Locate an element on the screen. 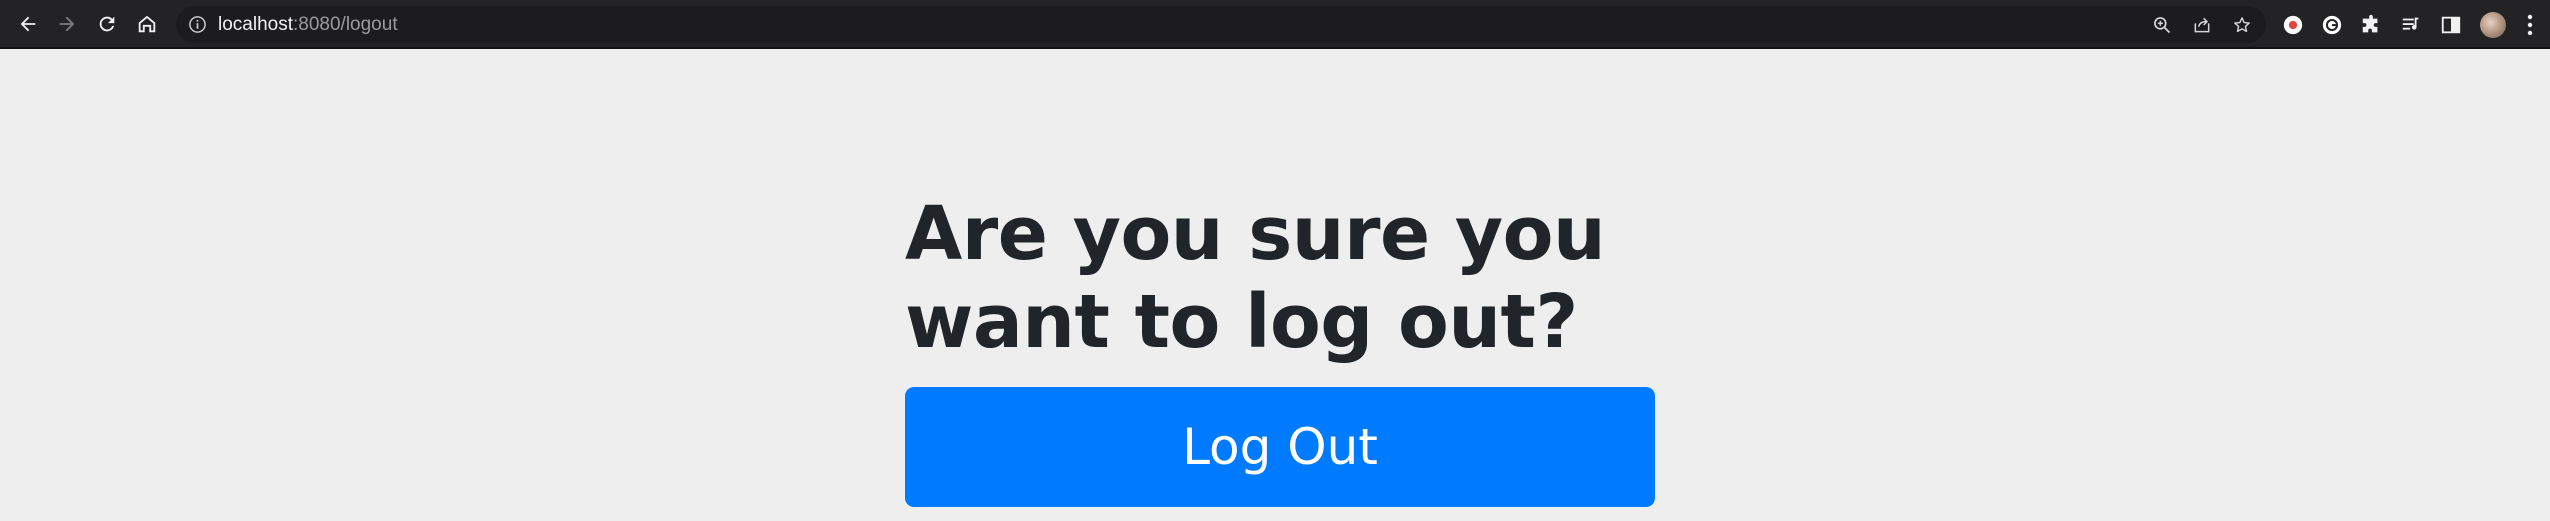 Image resolution: width=2550 pixels, height=521 pixels. info-icon is located at coordinates (197, 24).